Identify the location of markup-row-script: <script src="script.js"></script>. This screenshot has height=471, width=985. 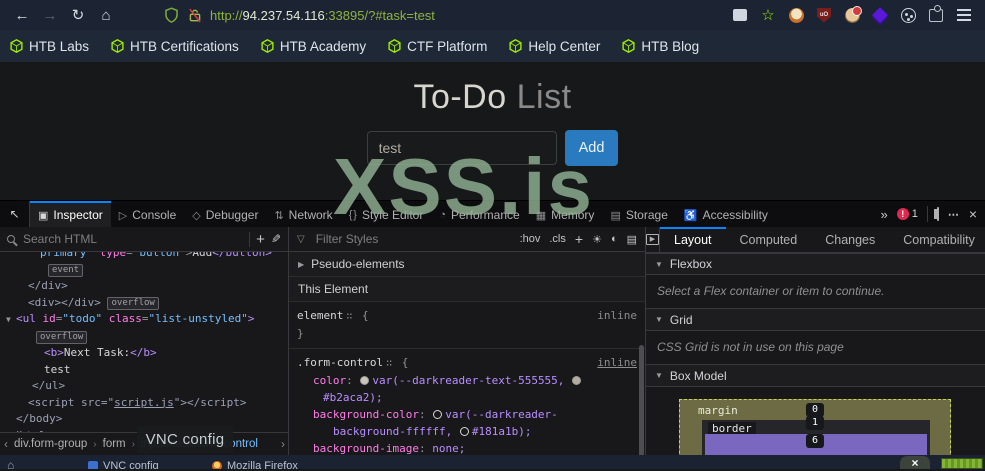
(144, 403).